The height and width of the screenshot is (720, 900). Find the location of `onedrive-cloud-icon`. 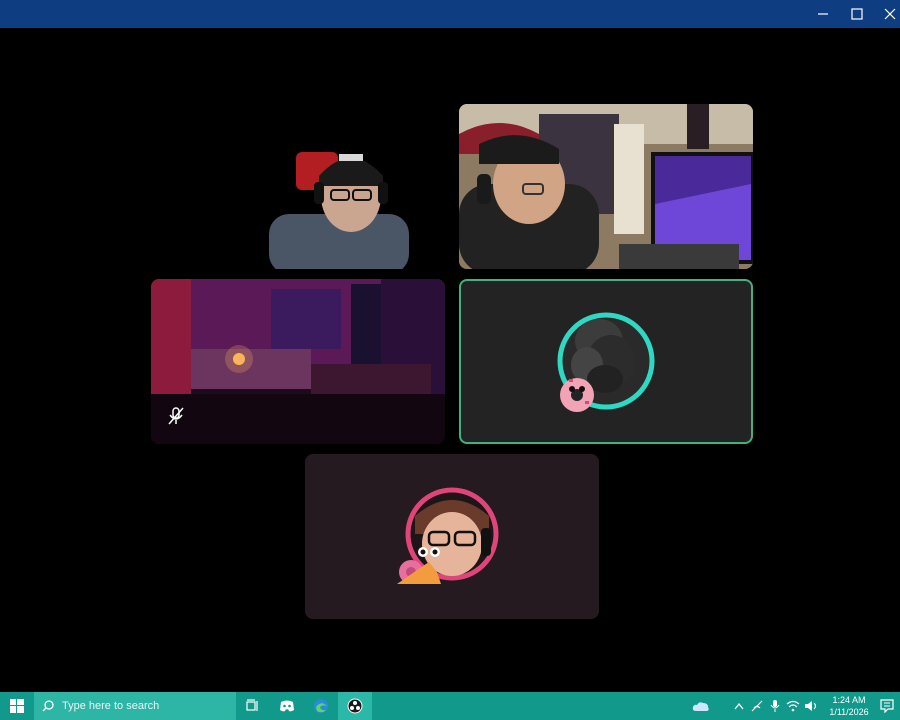

onedrive-cloud-icon is located at coordinates (701, 706).